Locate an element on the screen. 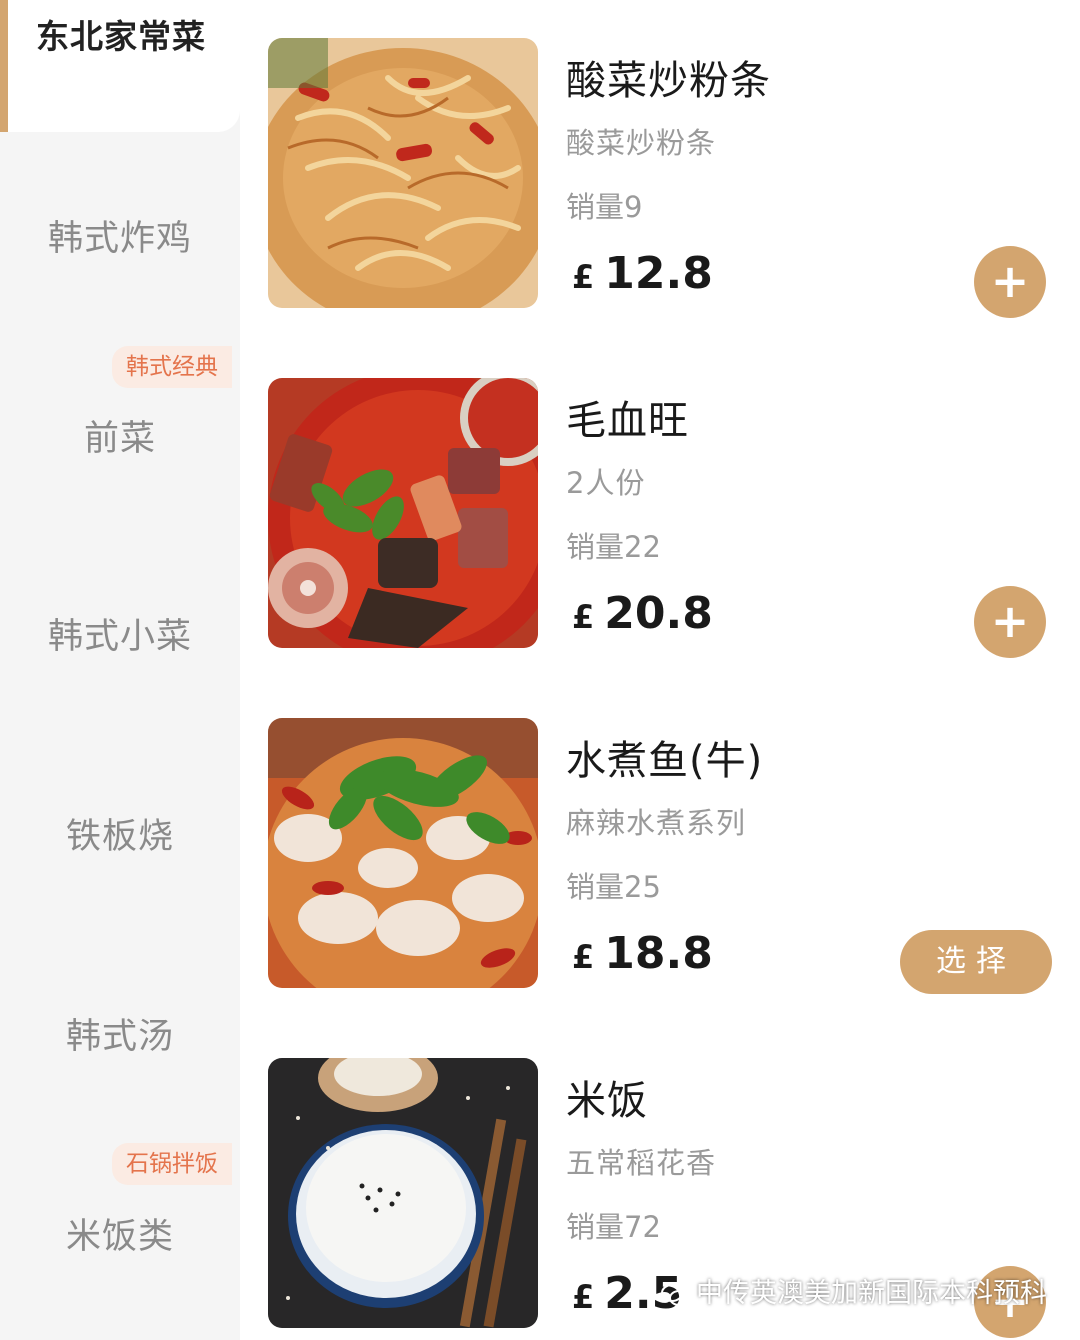 The height and width of the screenshot is (1340, 1080). category-korean-side-dishes: 韩式小菜 is located at coordinates (120, 633).